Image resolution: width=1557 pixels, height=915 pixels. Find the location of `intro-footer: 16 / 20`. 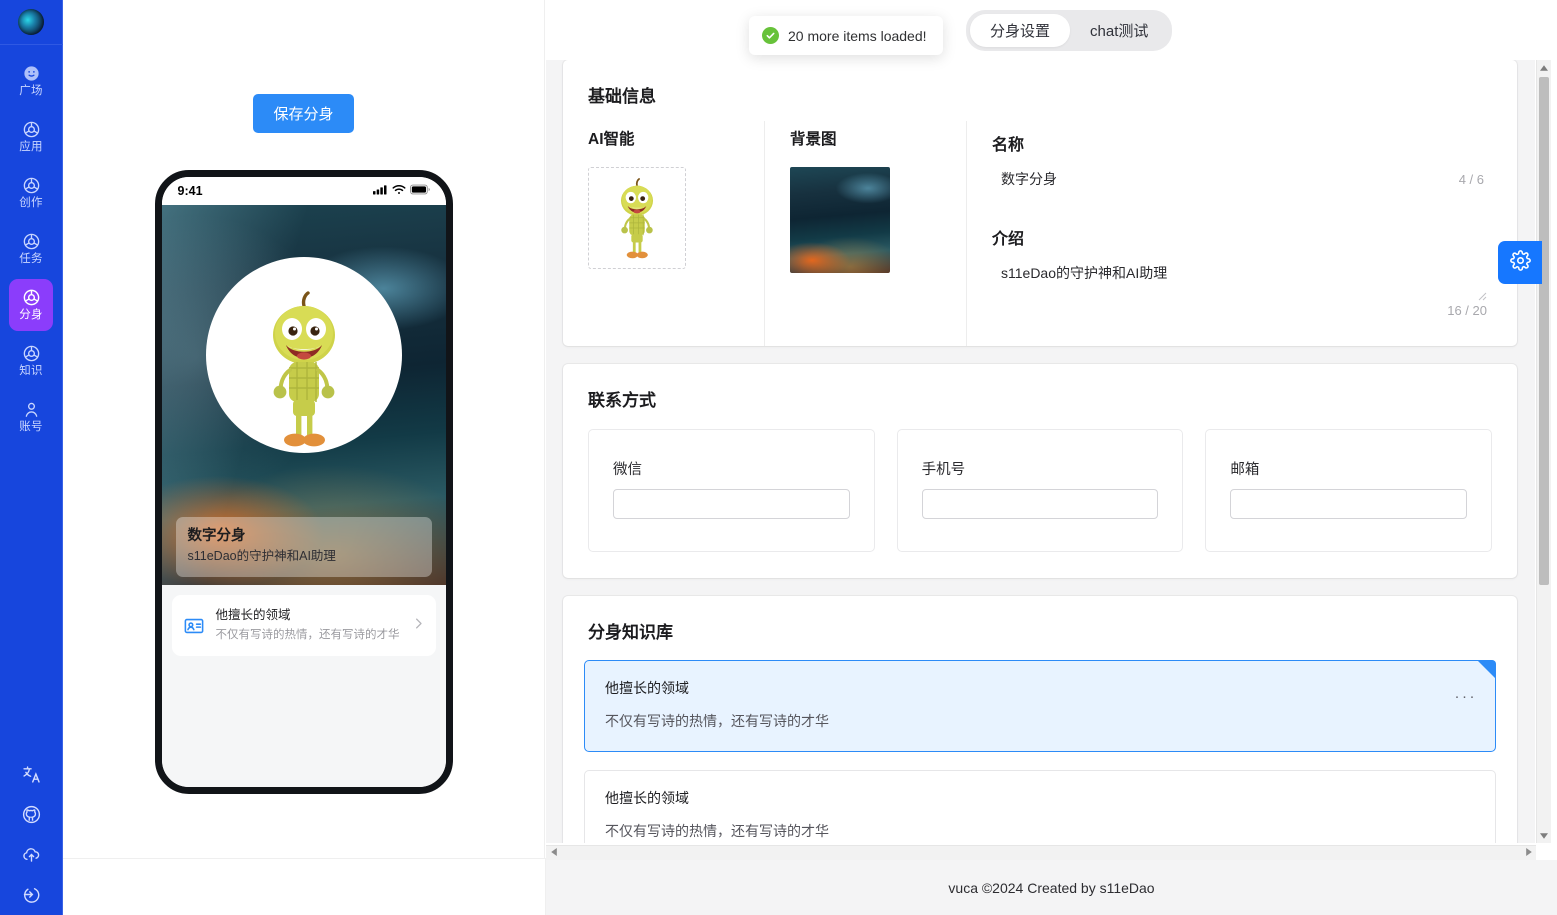

intro-footer: 16 / 20 is located at coordinates (1242, 303).